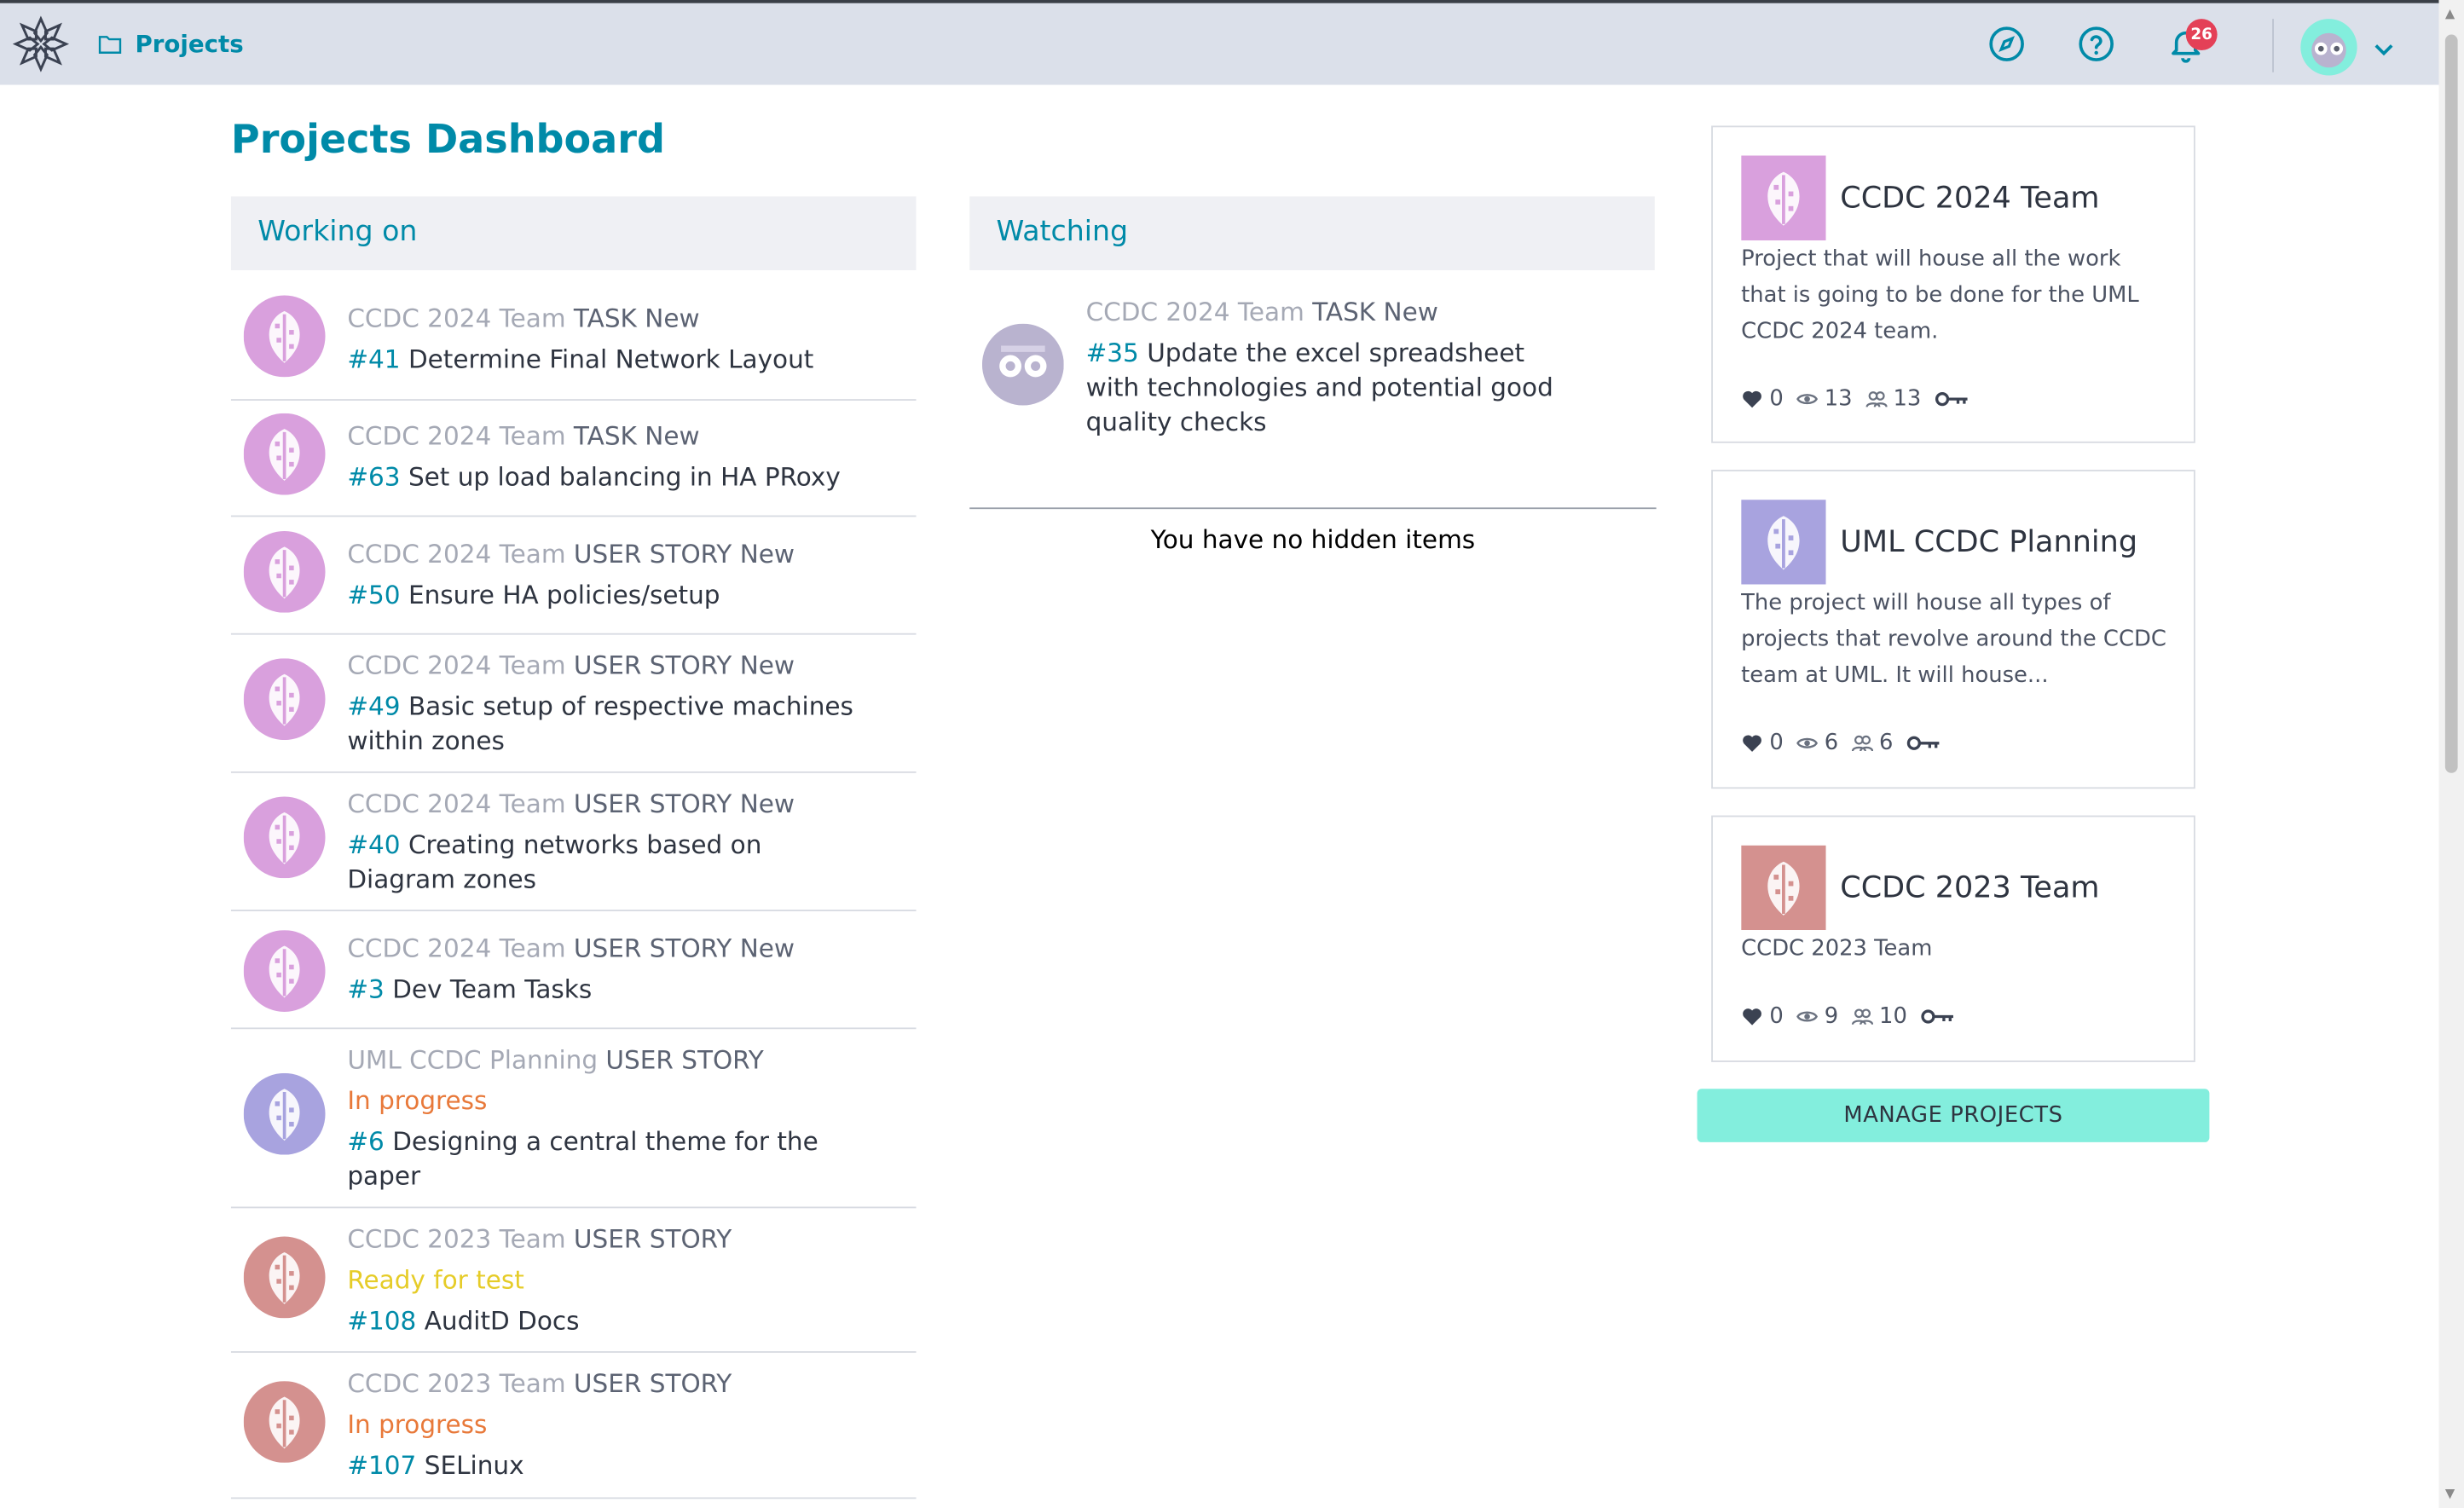 This screenshot has width=2464, height=1508. What do you see at coordinates (502, 1320) in the screenshot?
I see `item-subject: AuditD Docs` at bounding box center [502, 1320].